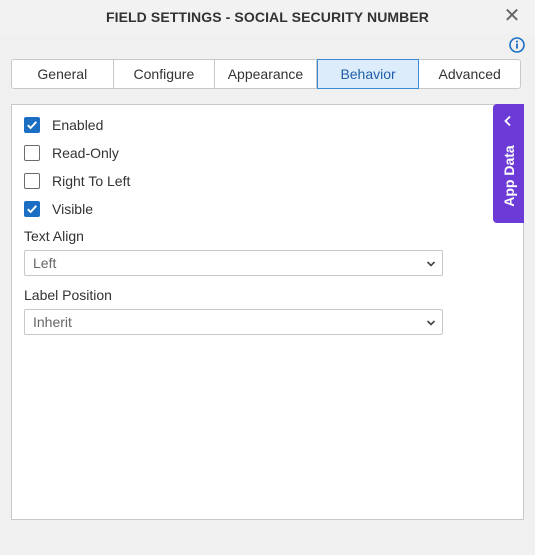 The width and height of the screenshot is (535, 555). I want to click on label-position-value: Inherit, so click(52, 322).